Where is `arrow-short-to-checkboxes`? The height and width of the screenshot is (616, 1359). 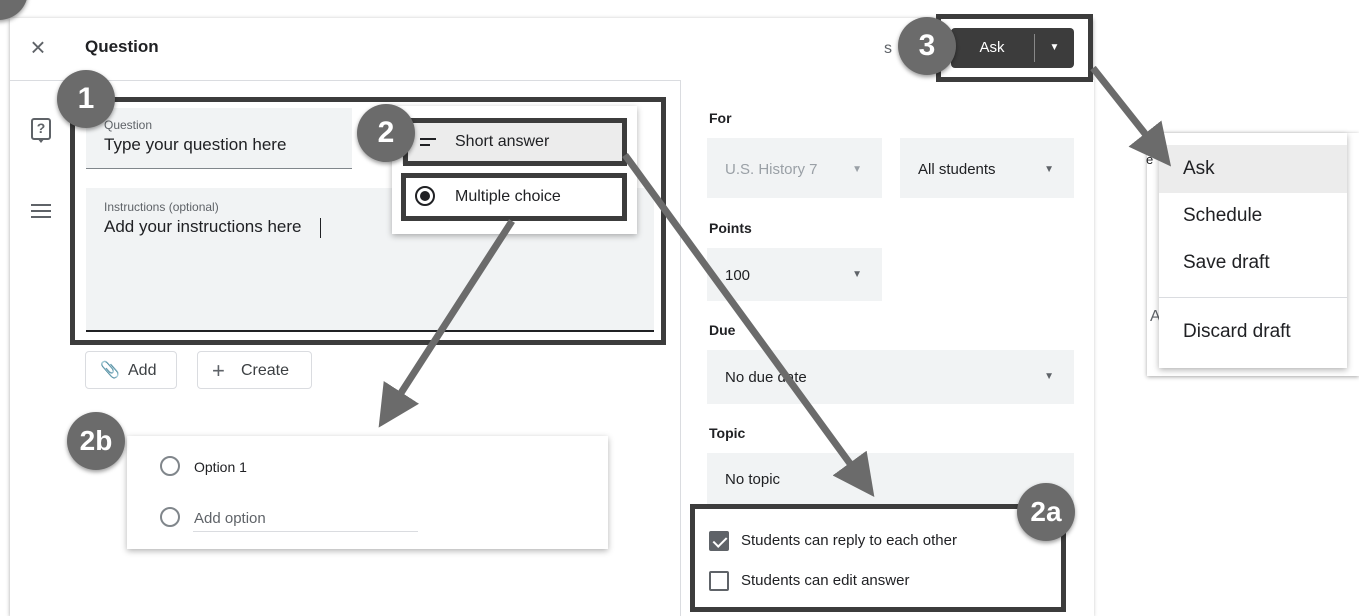 arrow-short-to-checkboxes is located at coordinates (748, 324).